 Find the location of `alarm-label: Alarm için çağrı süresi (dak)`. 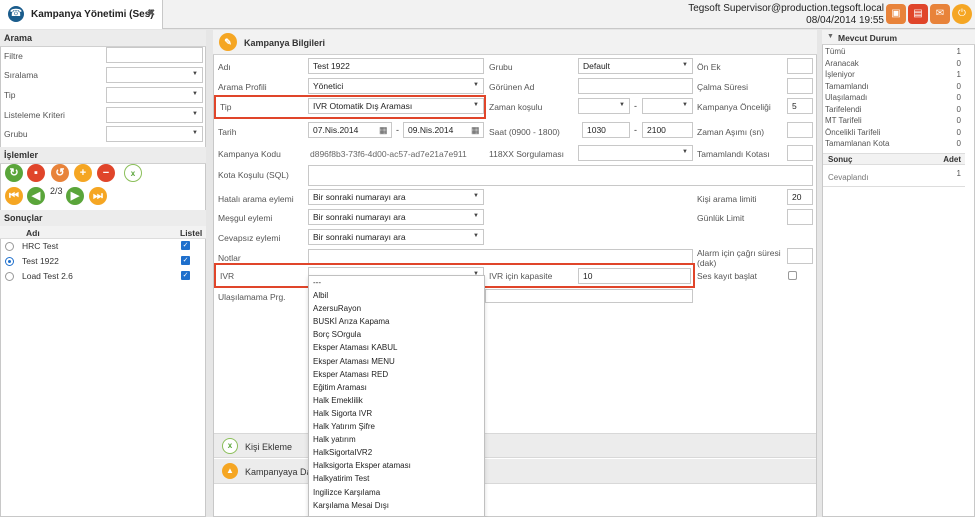

alarm-label: Alarm için çağrı süresi (dak) is located at coordinates (739, 258).